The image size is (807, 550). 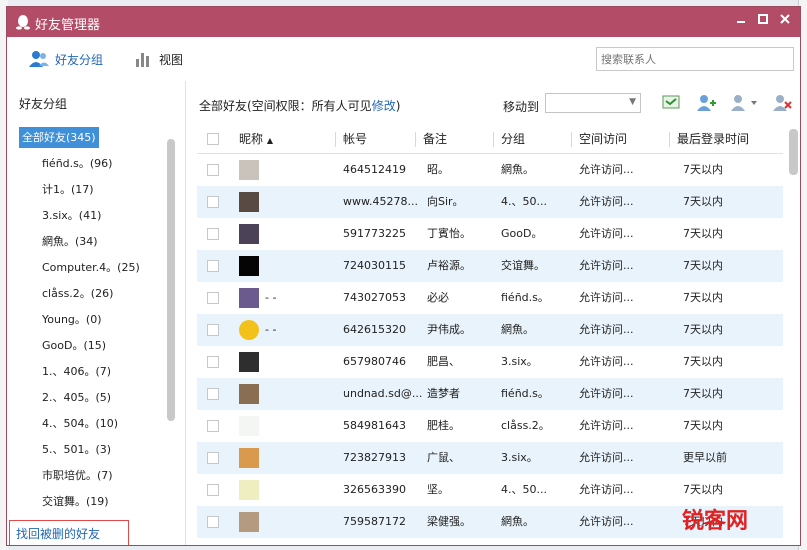 I want to click on group-item: clåss.2。(26), so click(x=95, y=294).